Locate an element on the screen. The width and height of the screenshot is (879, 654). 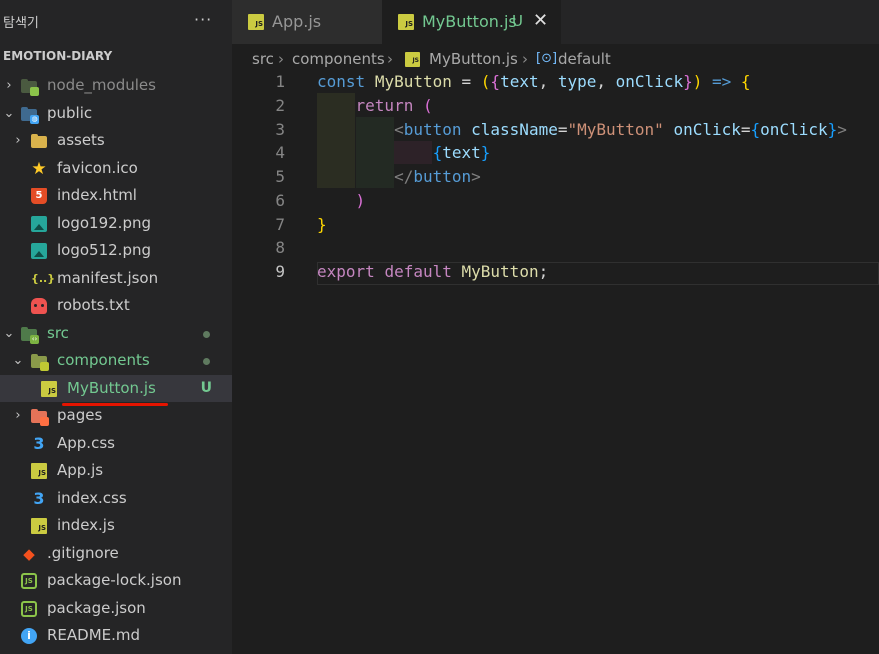
tab-app-js: JS App.js is located at coordinates (307, 22).